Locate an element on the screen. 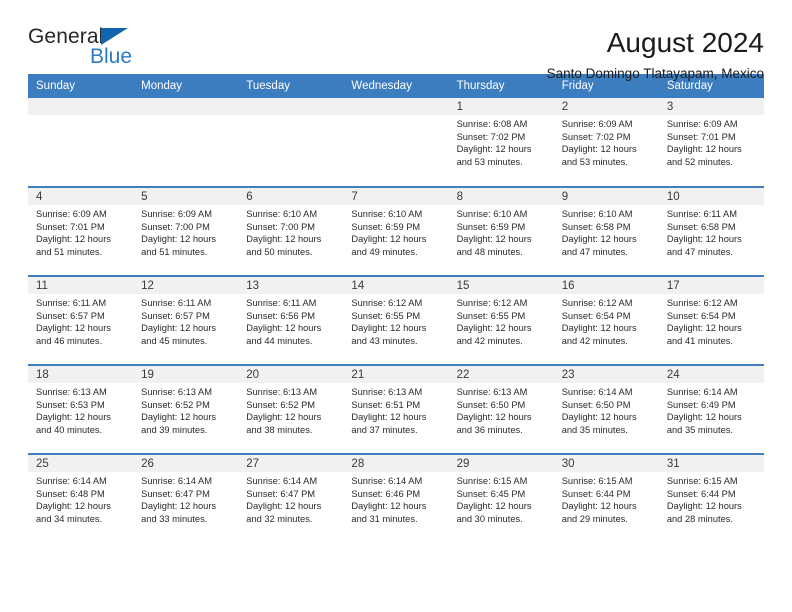  day-info-line: and 30 minutes. is located at coordinates (489, 518).